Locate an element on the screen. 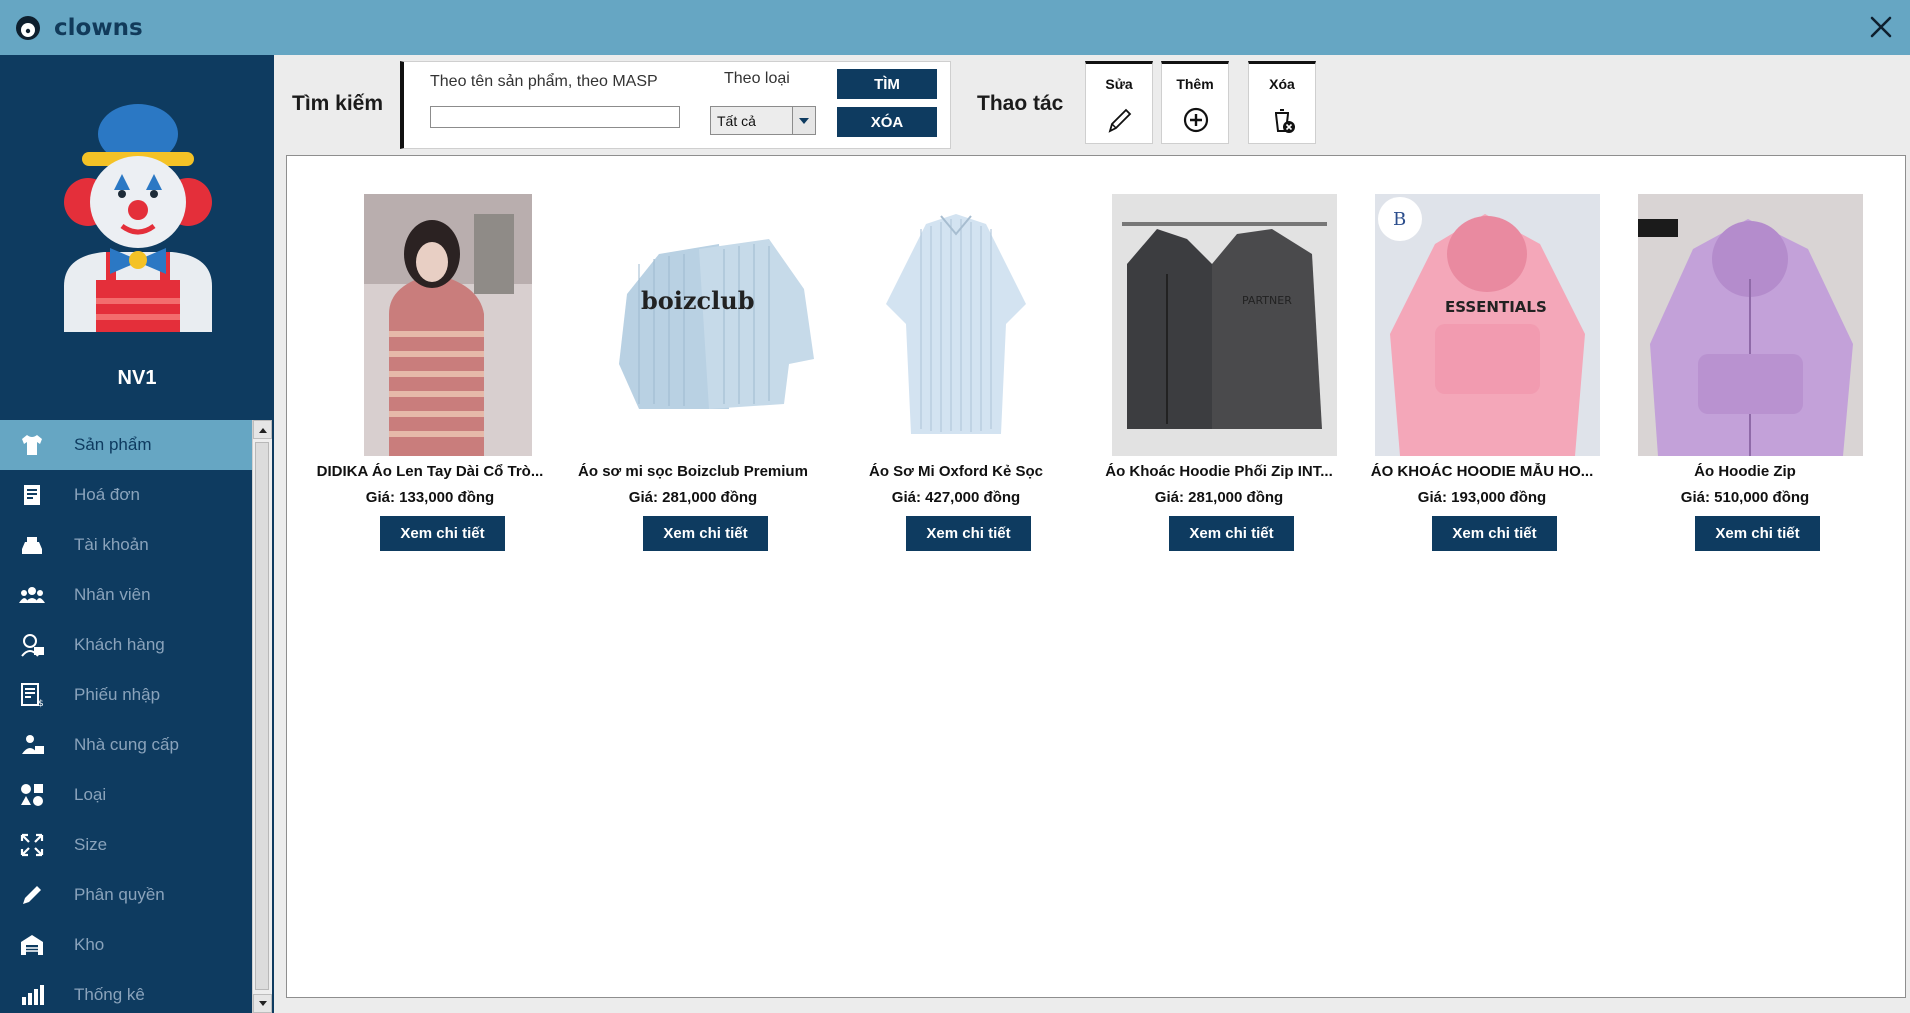 The image size is (1910, 1013). trash-icon is located at coordinates (1285, 121).